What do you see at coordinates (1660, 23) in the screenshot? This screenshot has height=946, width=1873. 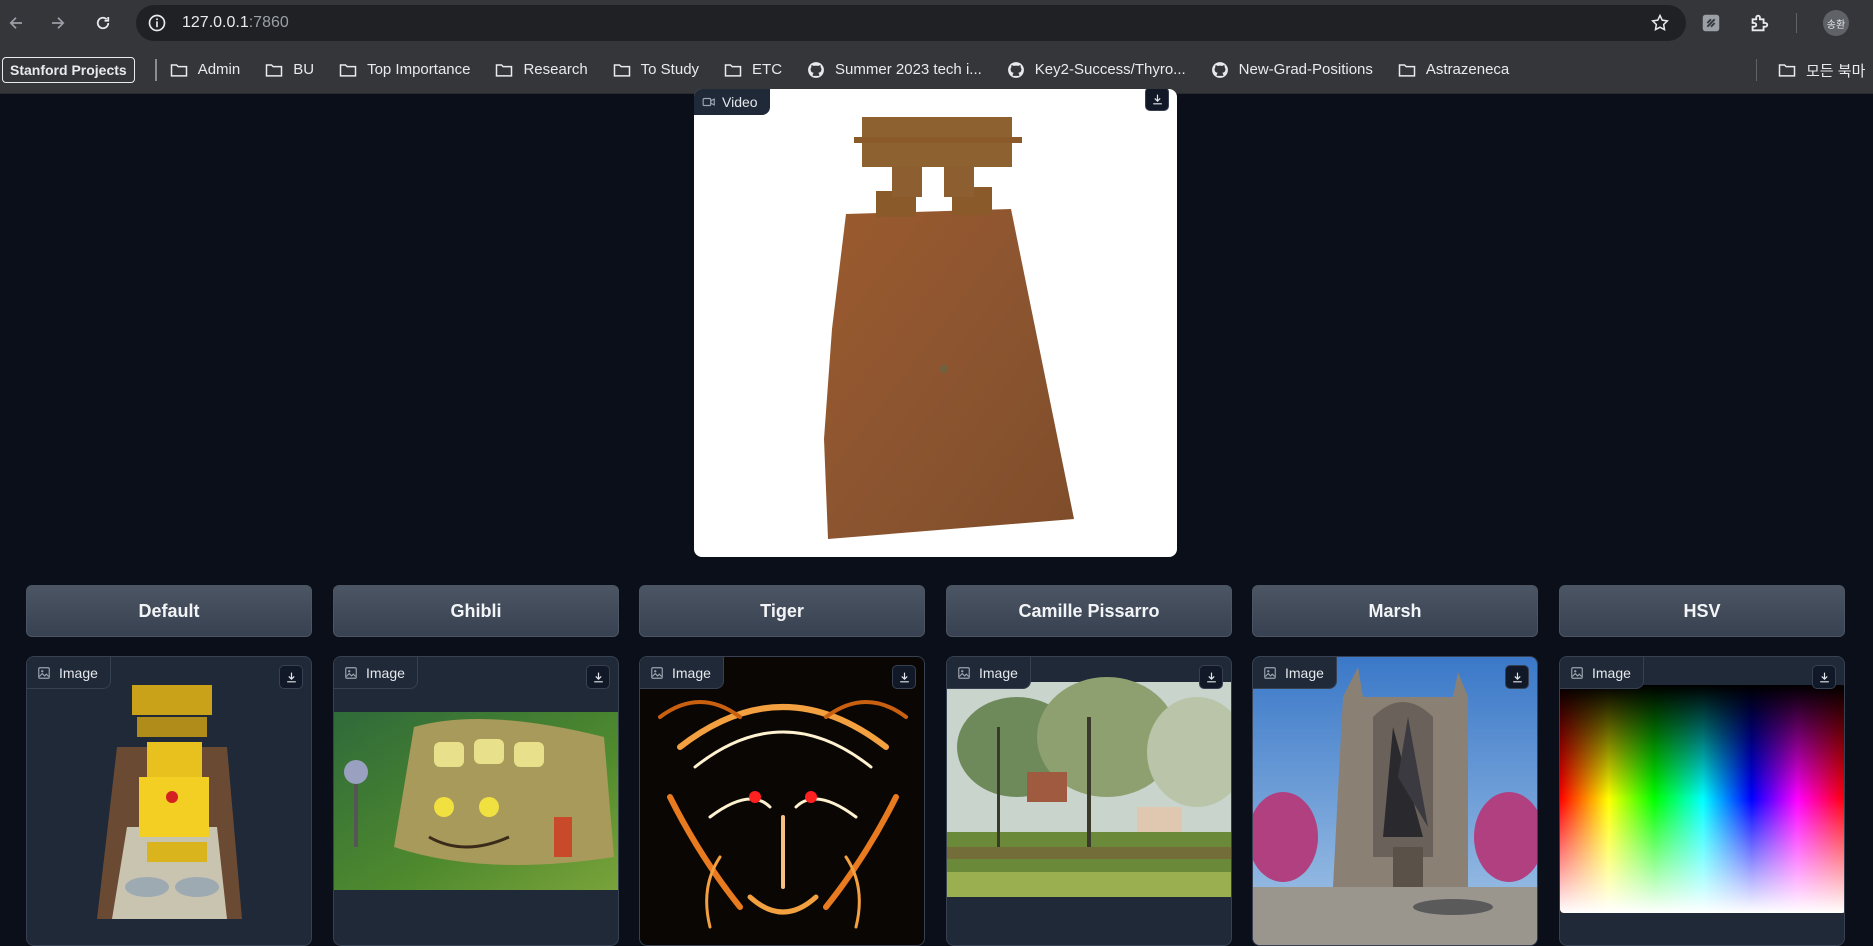 I see `bookmark-star-icon` at bounding box center [1660, 23].